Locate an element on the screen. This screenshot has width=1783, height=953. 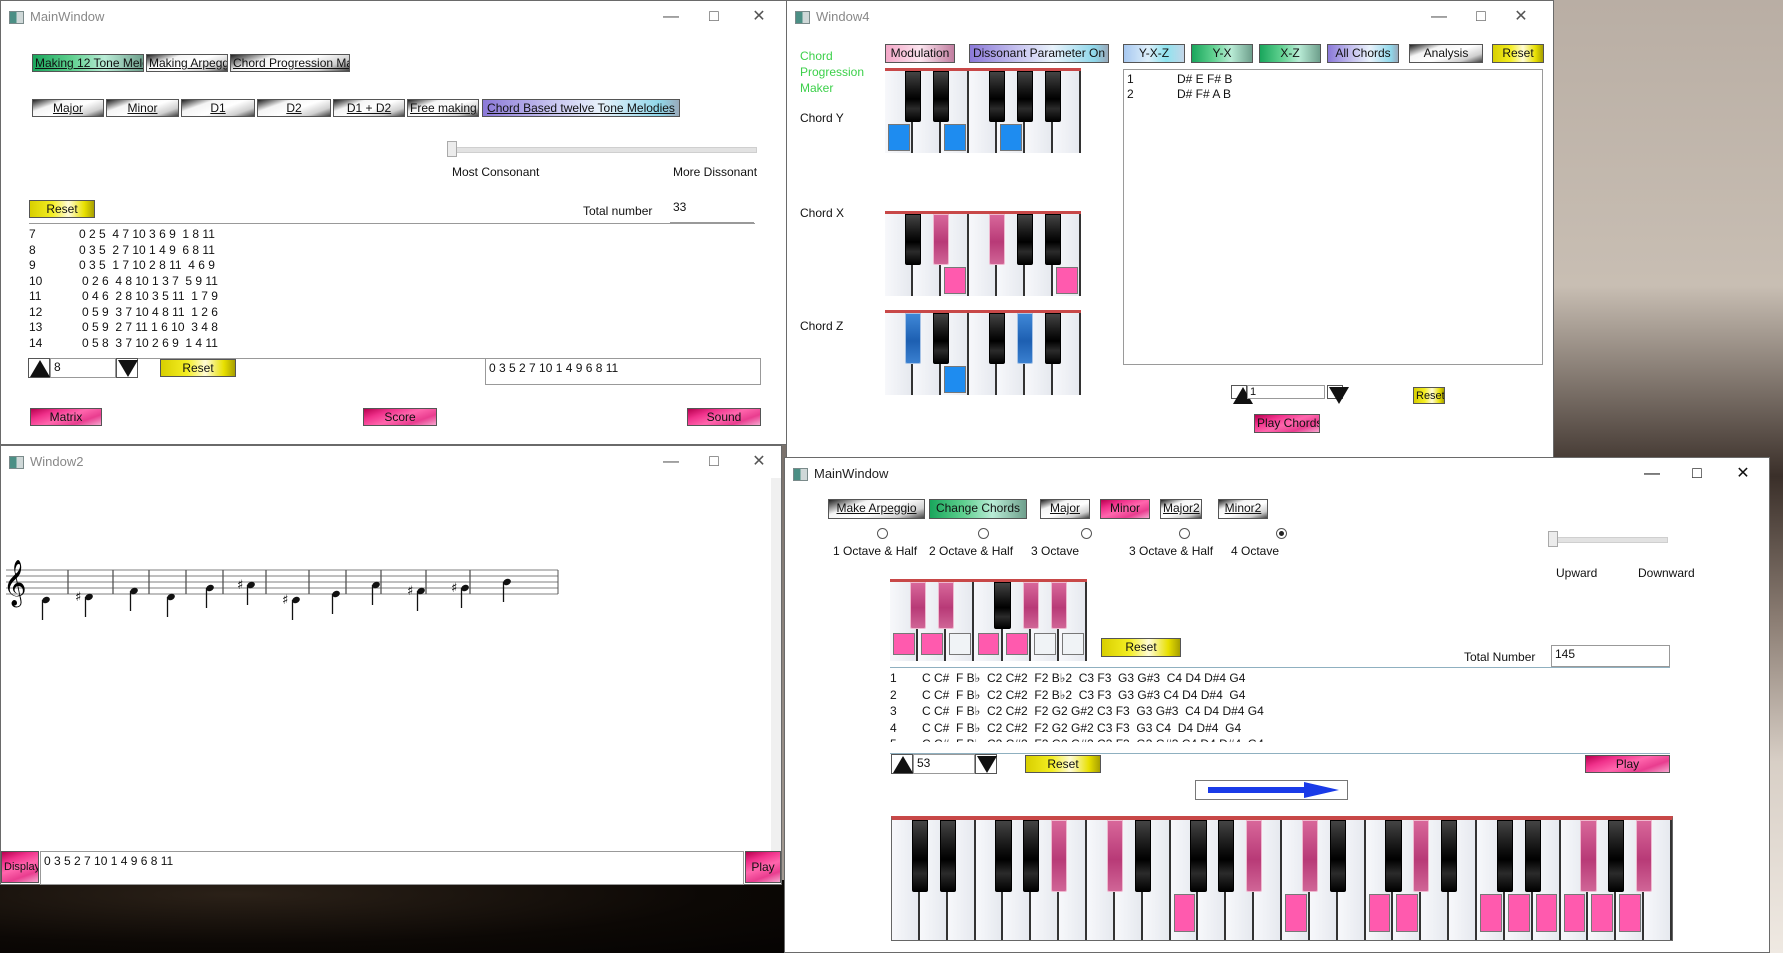
table-row: 10 0 2 6 4 8 10 1 3 7 5 9 11 is located at coordinates (392, 282).